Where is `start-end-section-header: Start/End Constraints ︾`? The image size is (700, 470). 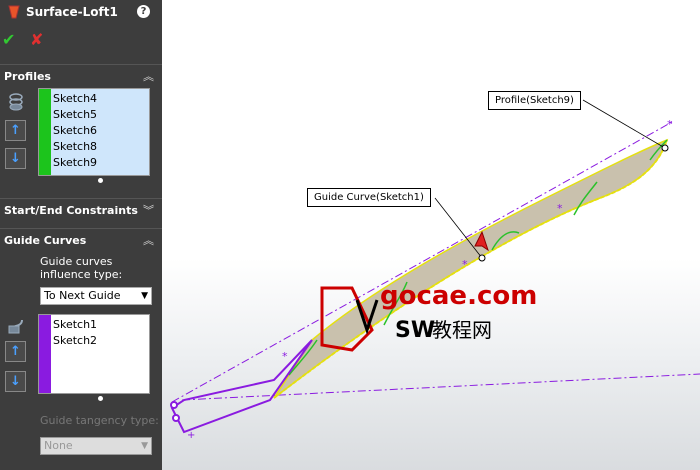
start-end-section-header: Start/End Constraints ︾ is located at coordinates (81, 209).